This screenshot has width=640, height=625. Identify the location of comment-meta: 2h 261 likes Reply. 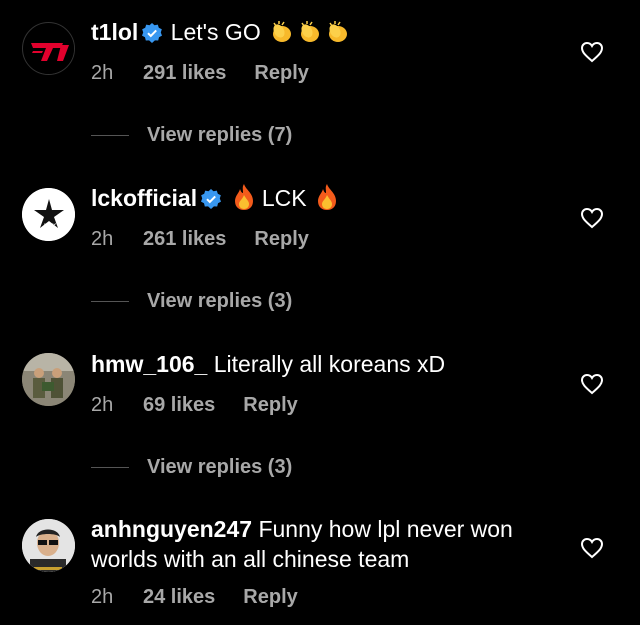
(200, 239).